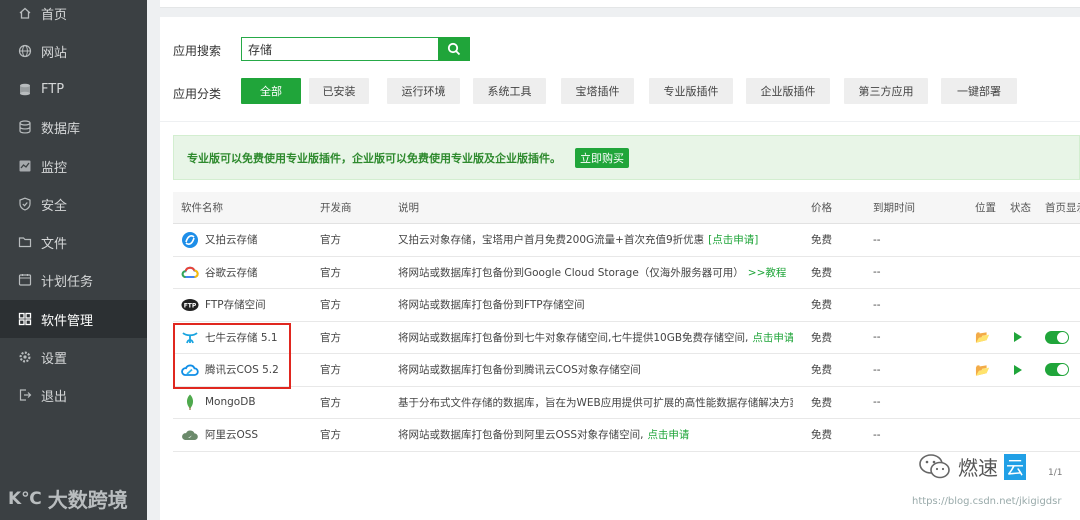 This screenshot has width=1080, height=520. I want to click on shield-icon, so click(25, 204).